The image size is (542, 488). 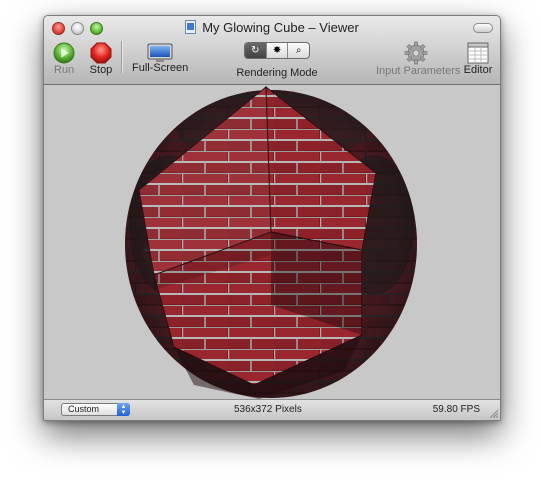 I want to click on stop-label: Stop, so click(x=101, y=70).